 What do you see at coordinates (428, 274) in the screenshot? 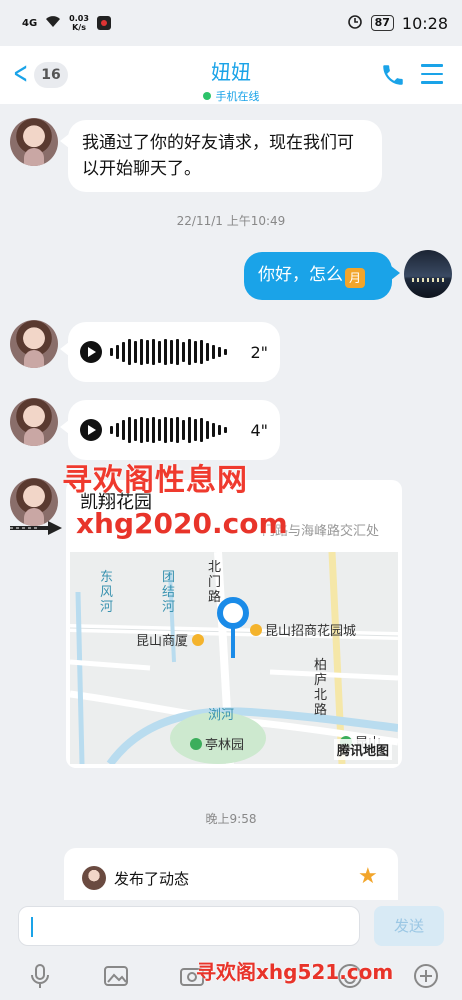
I see `my-avatar` at bounding box center [428, 274].